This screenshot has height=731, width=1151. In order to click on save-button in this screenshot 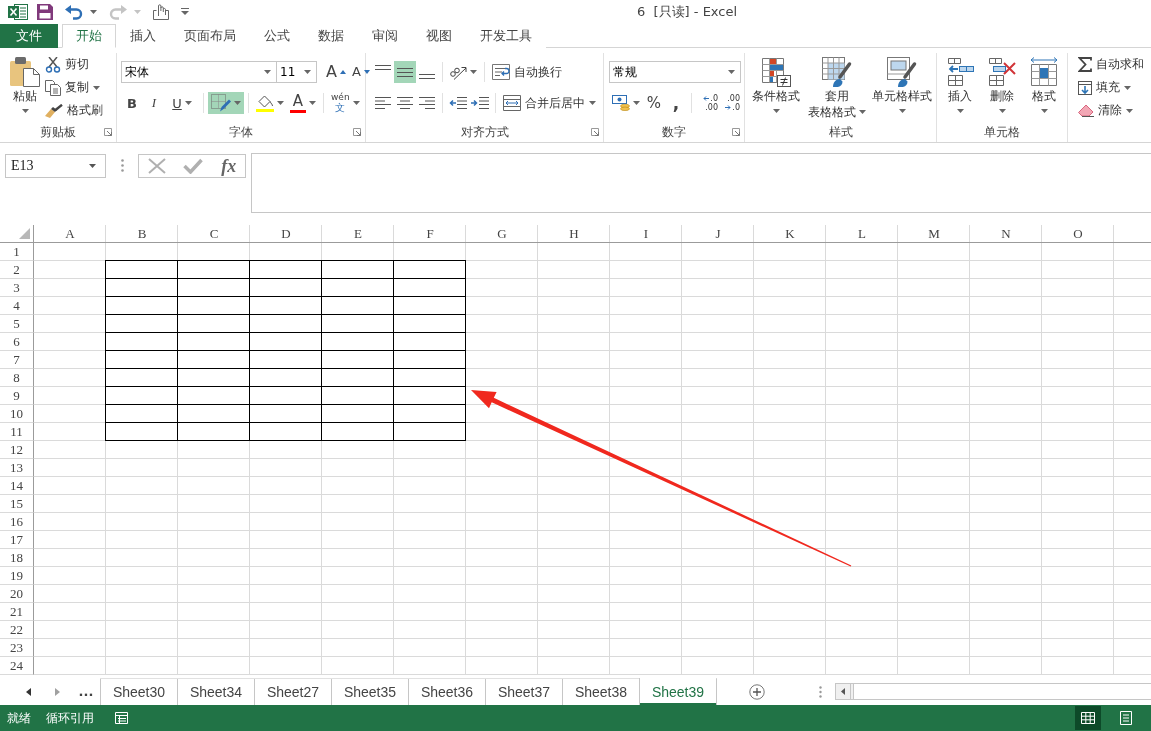, I will do `click(45, 12)`.